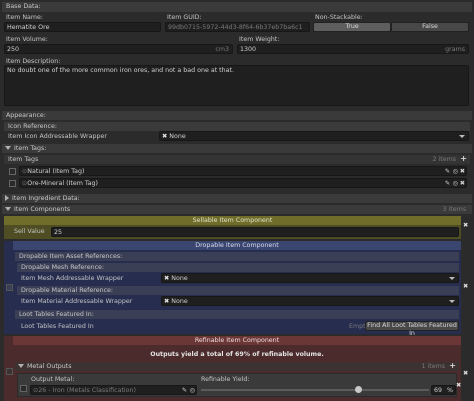 This screenshot has height=401, width=474. I want to click on tag-field-1: ⊙Natural (Item Tag) ✎ ◎ ✖, so click(243, 171).